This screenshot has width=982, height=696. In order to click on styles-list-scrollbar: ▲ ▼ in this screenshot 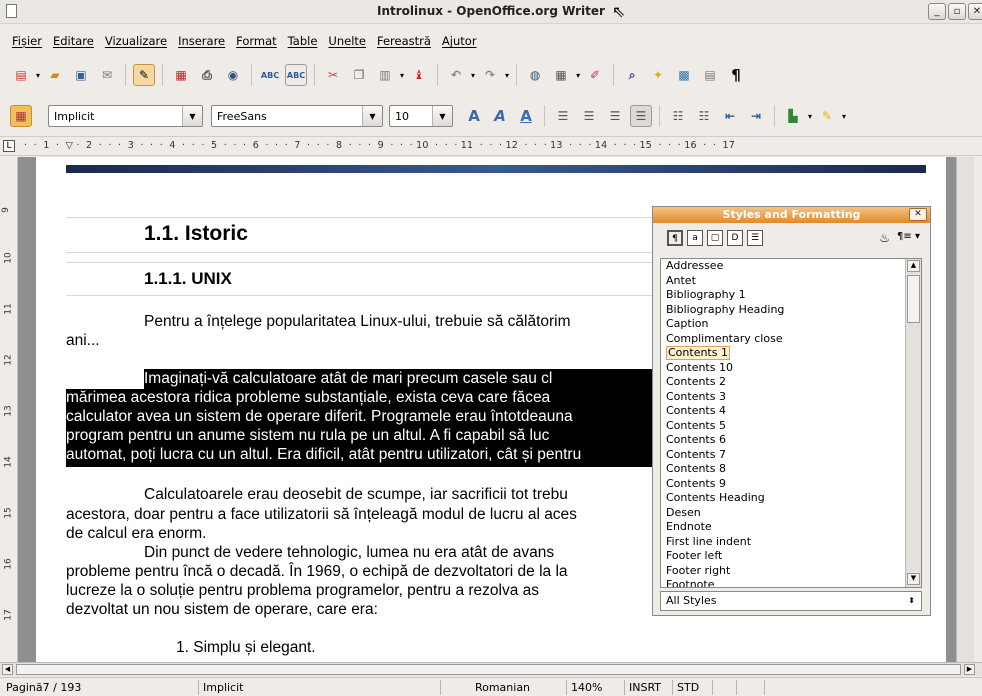, I will do `click(913, 423)`.